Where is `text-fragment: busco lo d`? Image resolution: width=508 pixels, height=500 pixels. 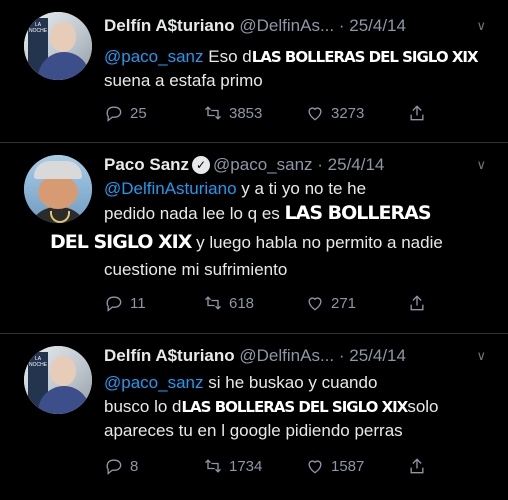 text-fragment: busco lo d is located at coordinates (143, 406).